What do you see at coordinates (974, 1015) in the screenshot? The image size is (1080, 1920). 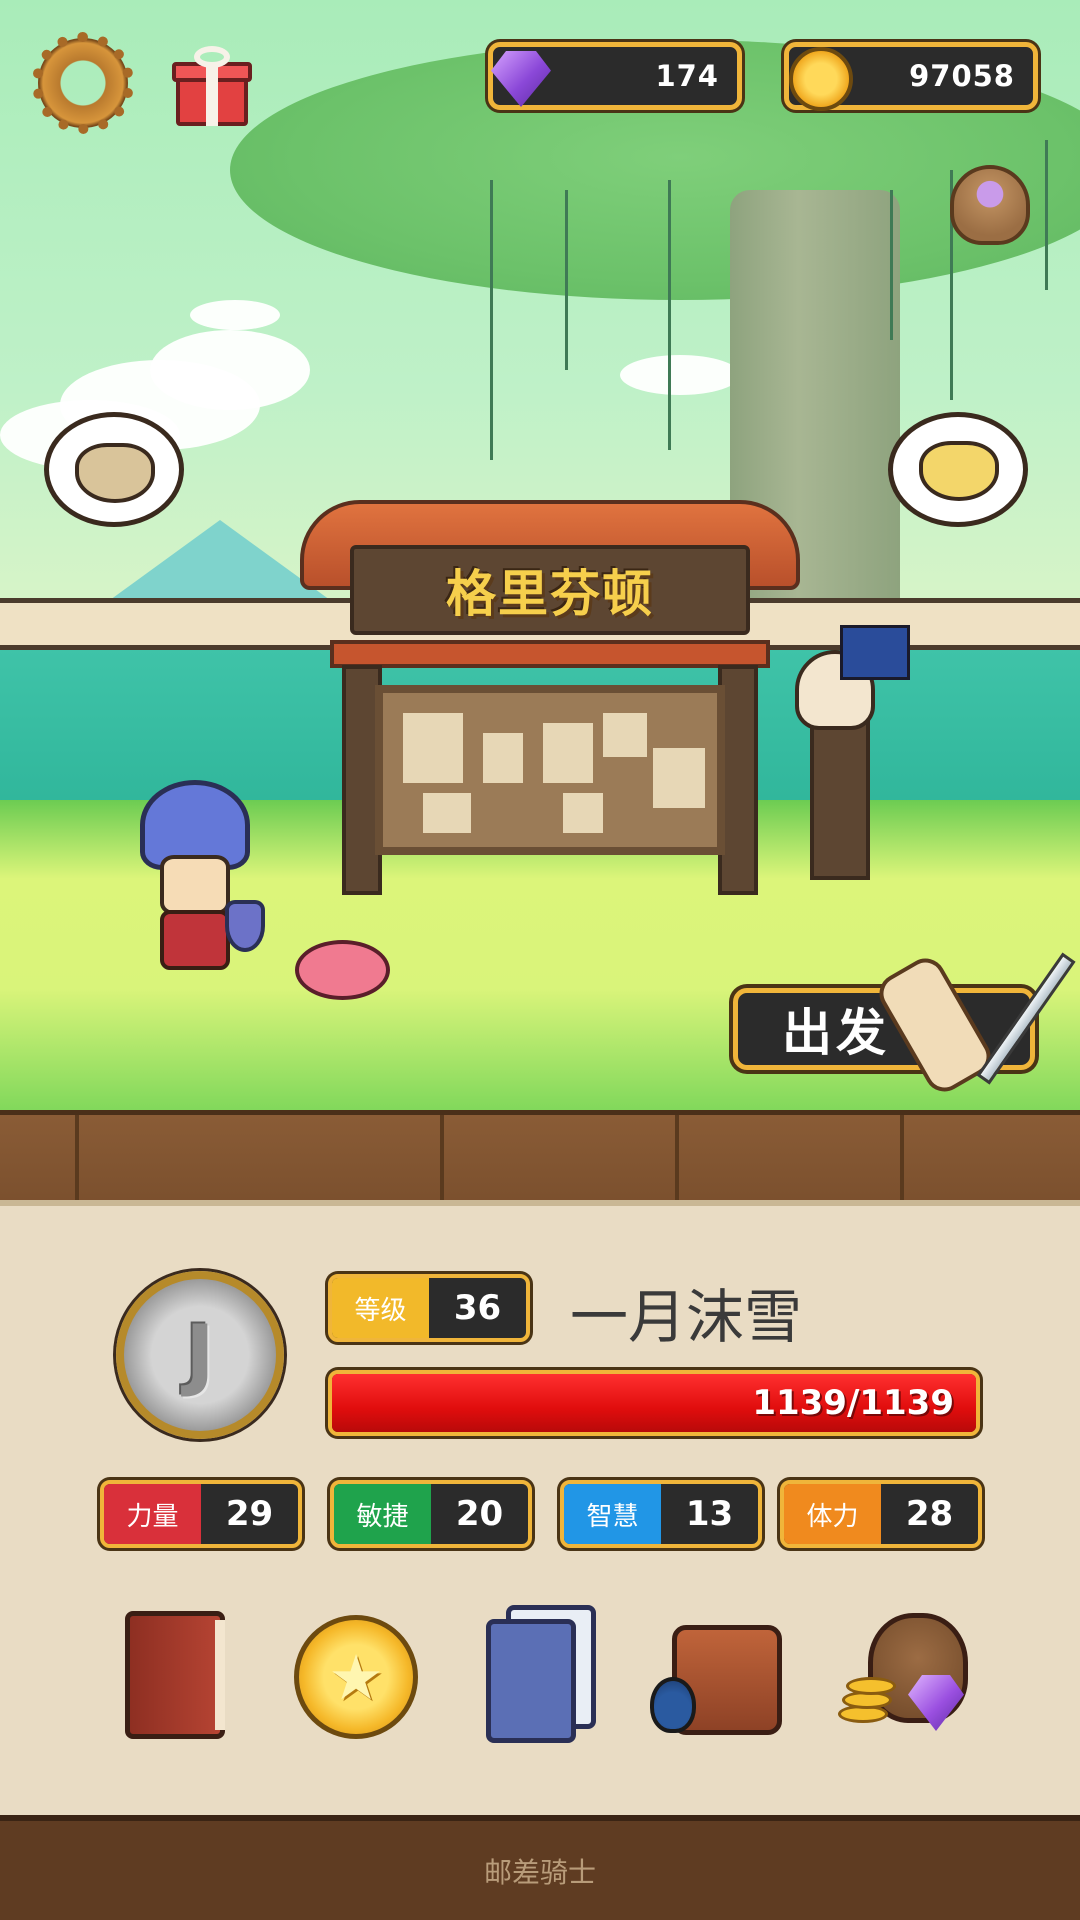 I see `scroll-sword-icon` at bounding box center [974, 1015].